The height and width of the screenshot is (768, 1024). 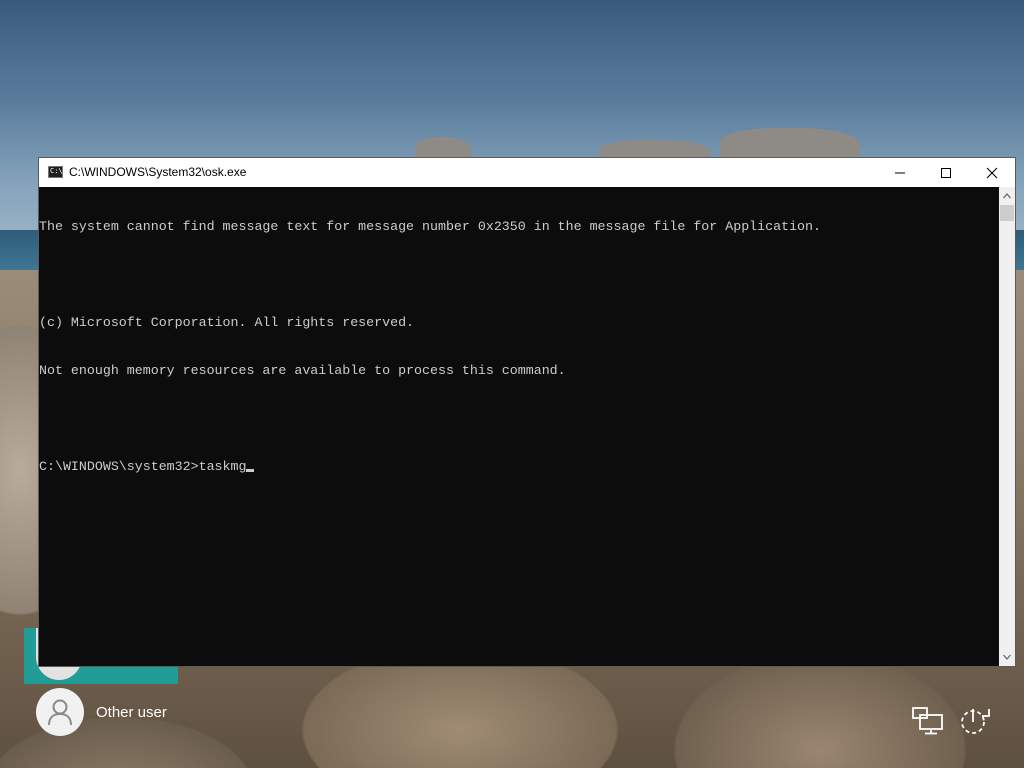 What do you see at coordinates (1007, 196) in the screenshot?
I see `scroll-up-icon` at bounding box center [1007, 196].